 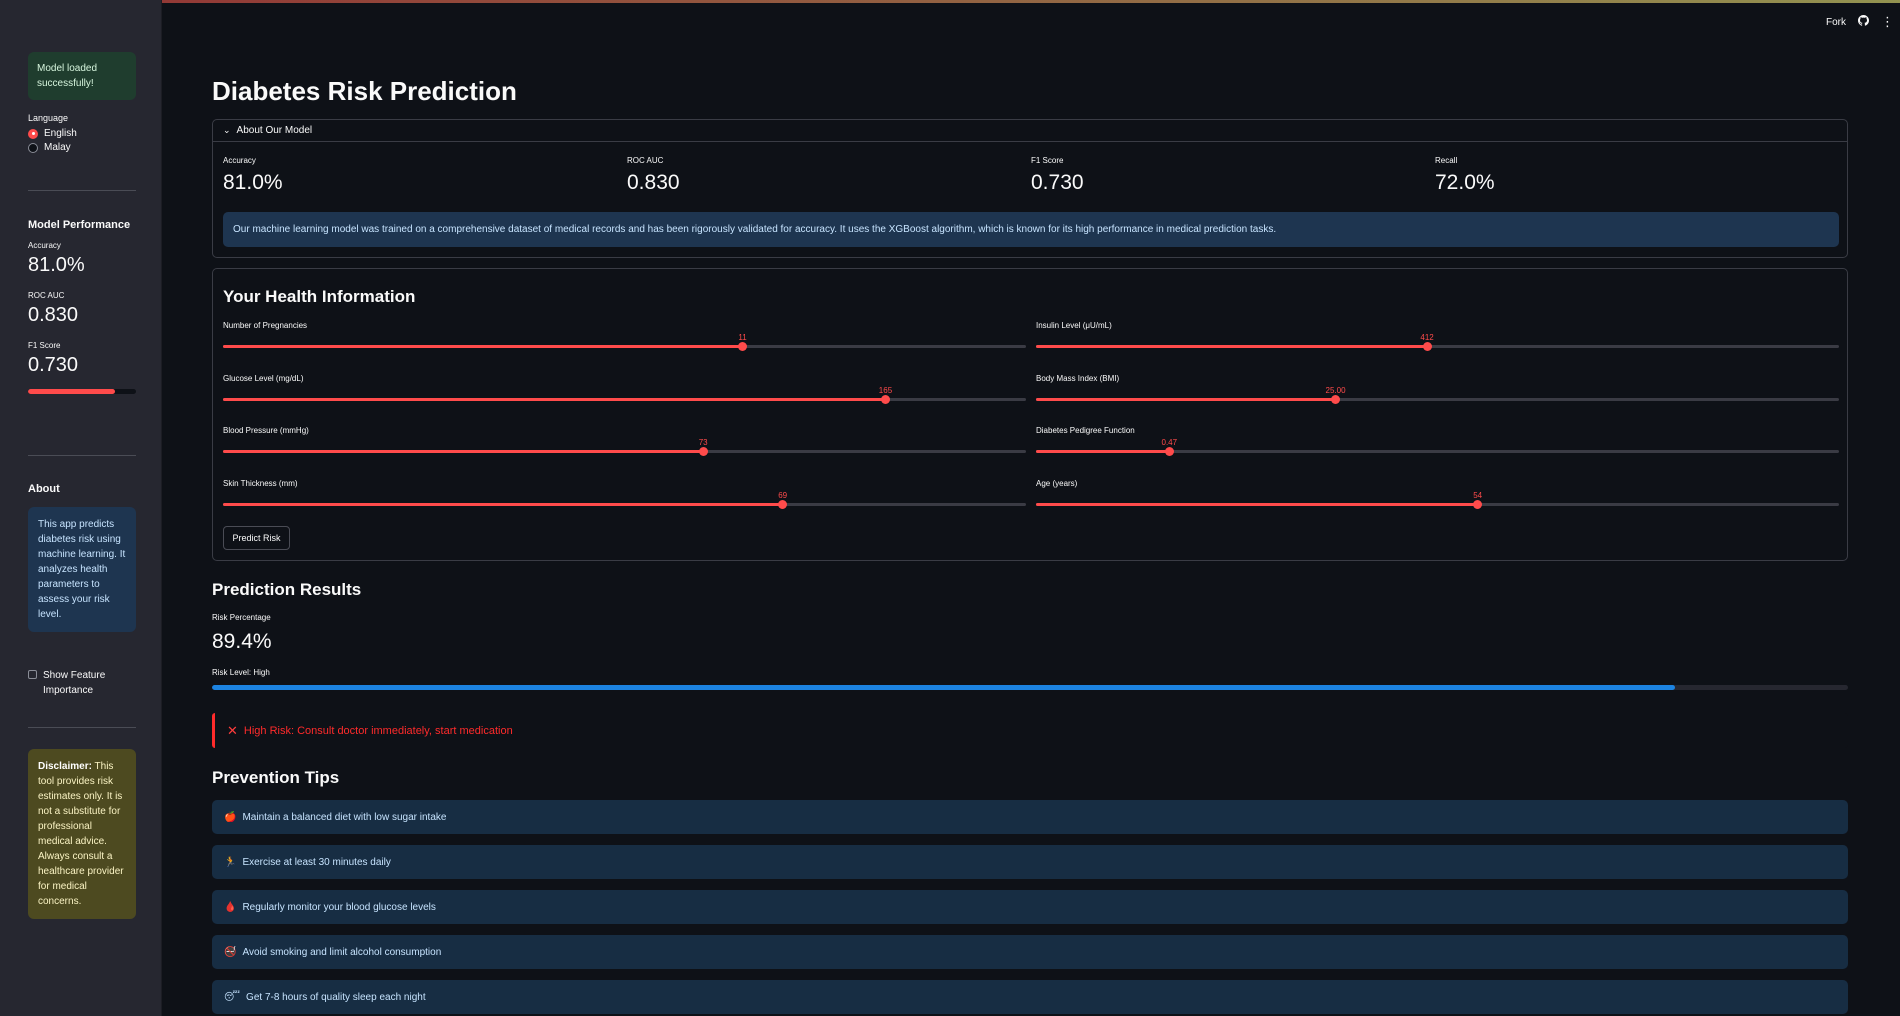 What do you see at coordinates (263, 378) in the screenshot?
I see `slider-label: Glucose Level (mg/dL)` at bounding box center [263, 378].